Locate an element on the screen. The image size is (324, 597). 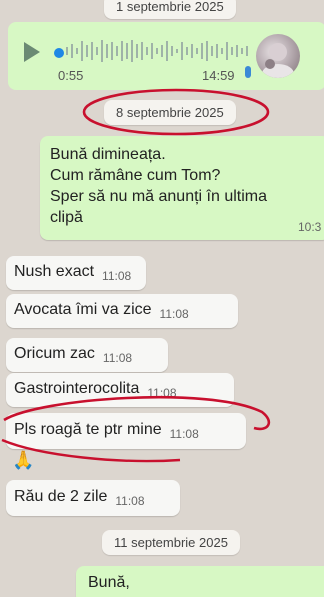
message-text: Gastrointerocolita is located at coordinates (77, 388).